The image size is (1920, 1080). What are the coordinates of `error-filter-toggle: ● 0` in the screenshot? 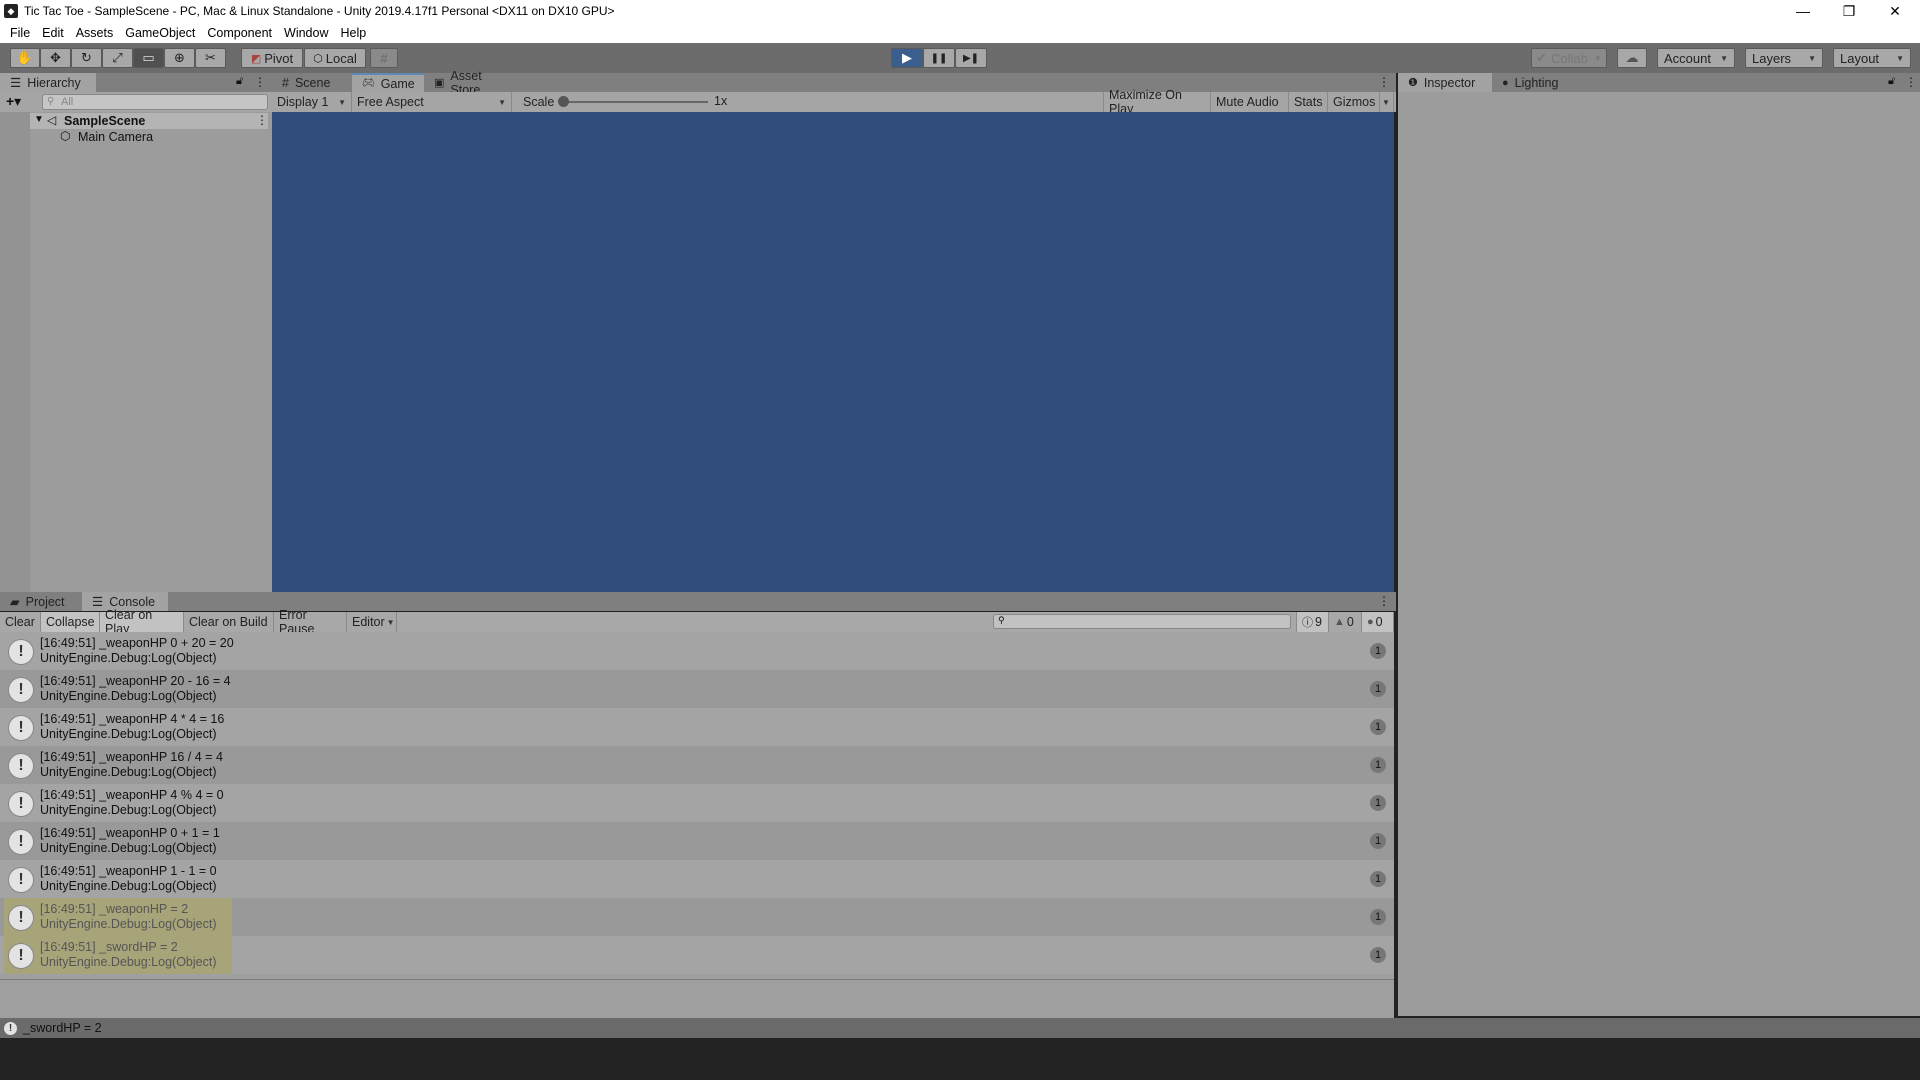 It's located at (1378, 622).